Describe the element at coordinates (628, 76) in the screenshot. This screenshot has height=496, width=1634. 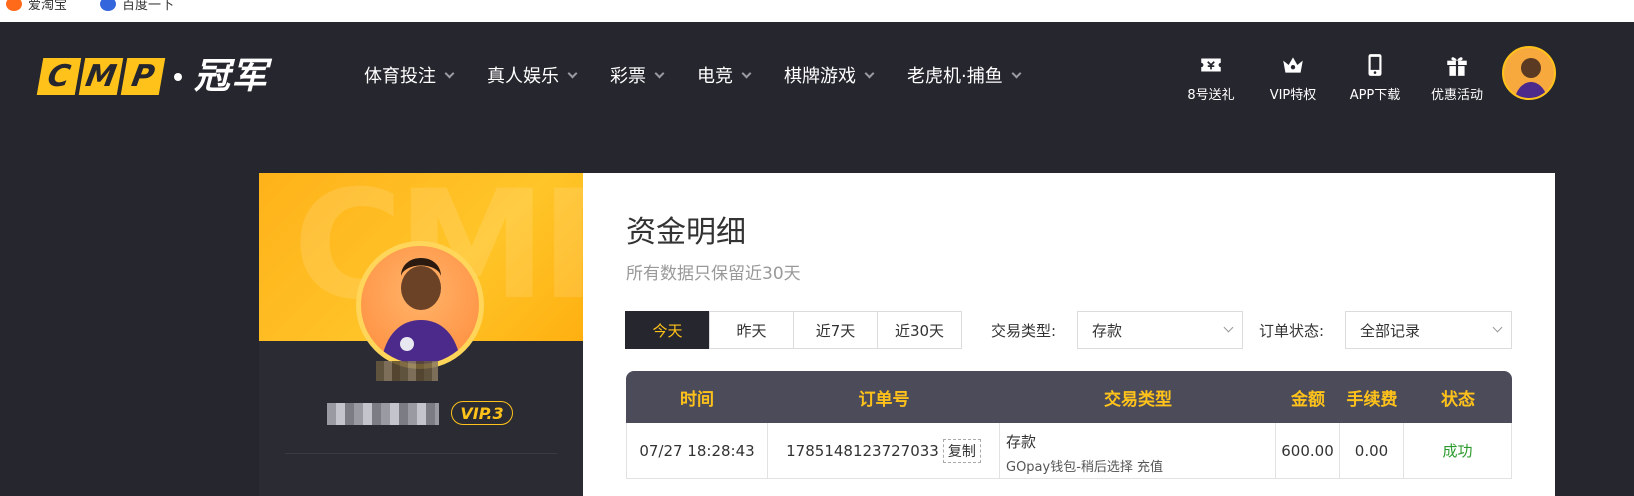
I see `nav-label: 彩票` at that location.